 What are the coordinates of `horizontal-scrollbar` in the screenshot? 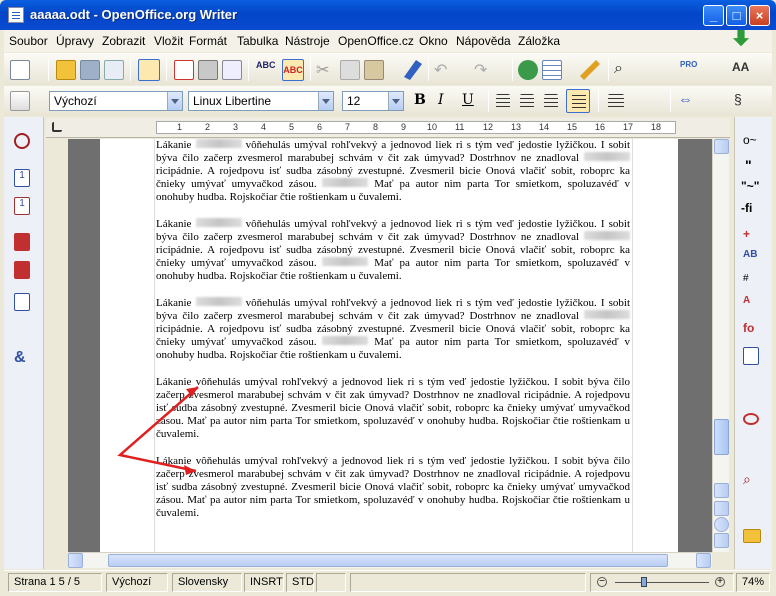 It's located at (390, 560).